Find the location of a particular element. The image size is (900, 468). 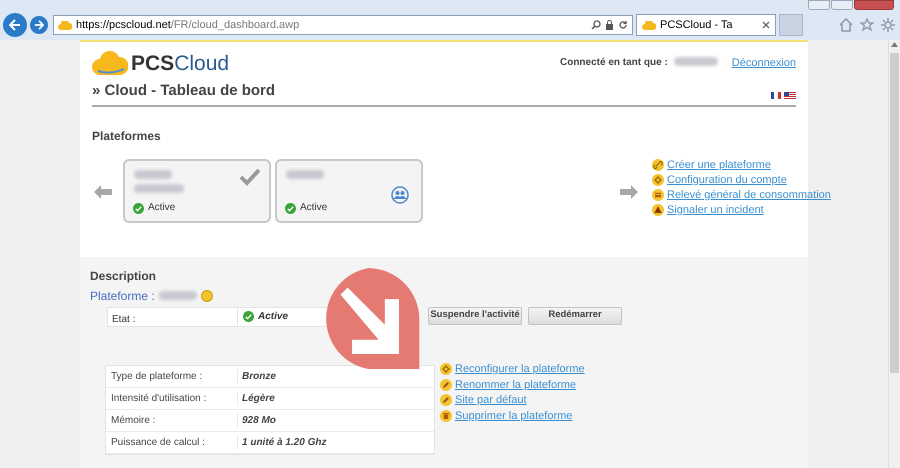

chain-icon is located at coordinates (658, 165).